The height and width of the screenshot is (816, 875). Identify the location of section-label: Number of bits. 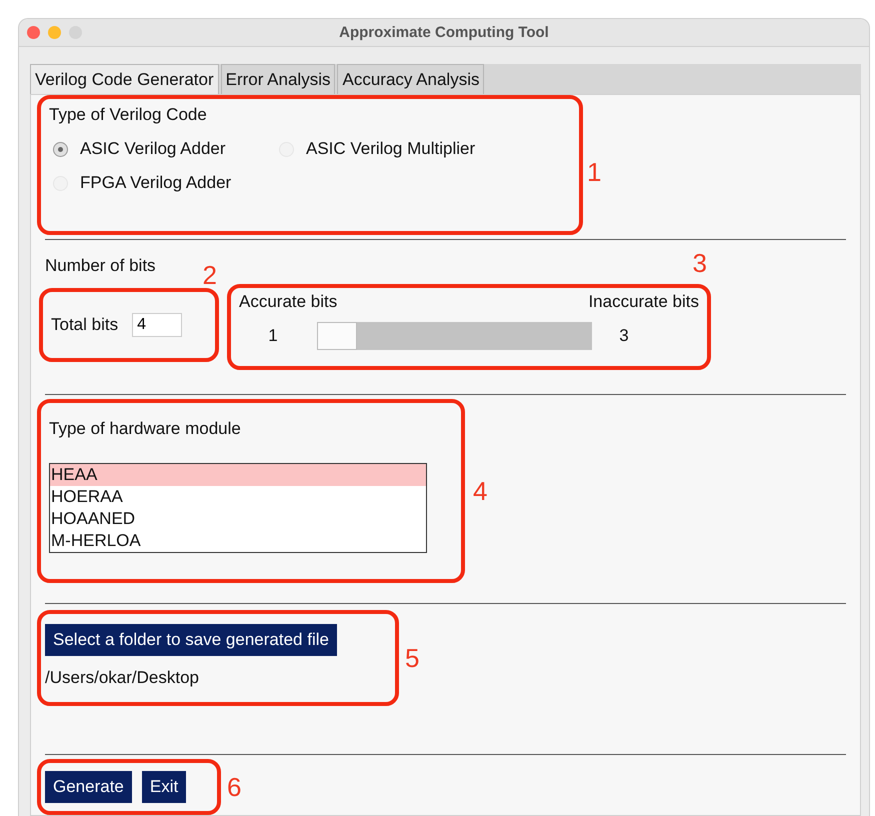
(100, 266).